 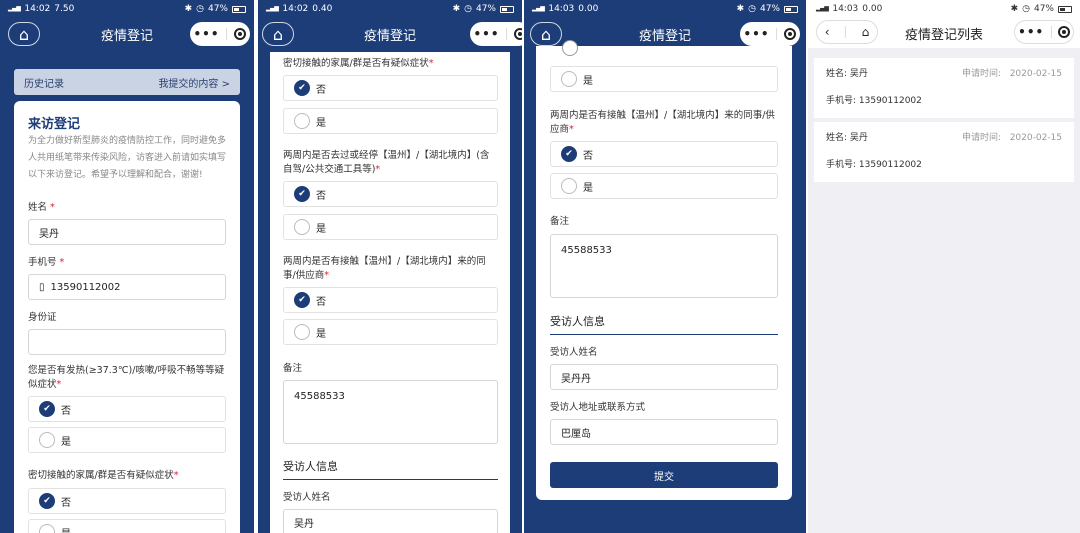 I want to click on host-section-title: 受访人信息, so click(x=664, y=324).